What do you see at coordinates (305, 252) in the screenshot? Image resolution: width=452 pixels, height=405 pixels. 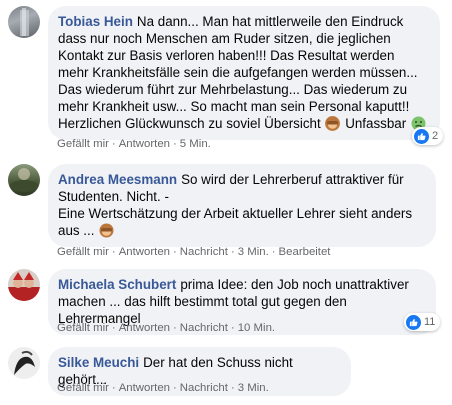 I see `edited-label: Bearbeitet` at bounding box center [305, 252].